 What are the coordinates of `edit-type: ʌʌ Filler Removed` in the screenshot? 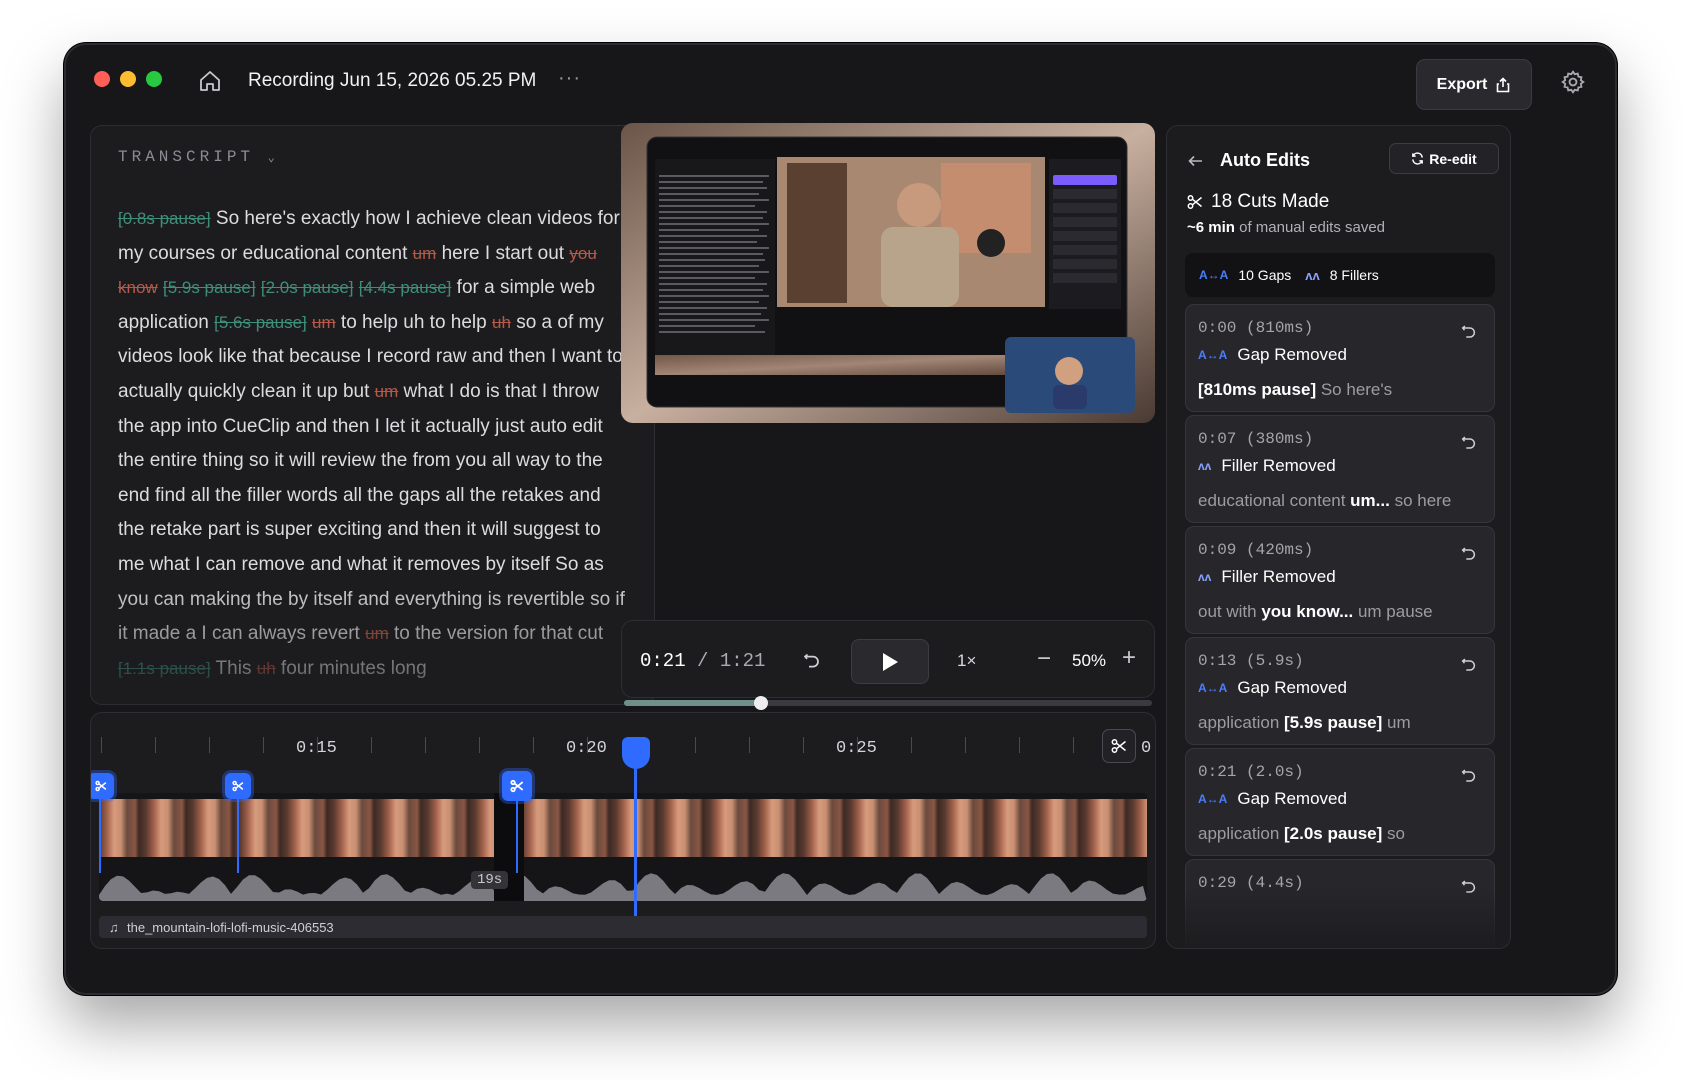 It's located at (1267, 577).